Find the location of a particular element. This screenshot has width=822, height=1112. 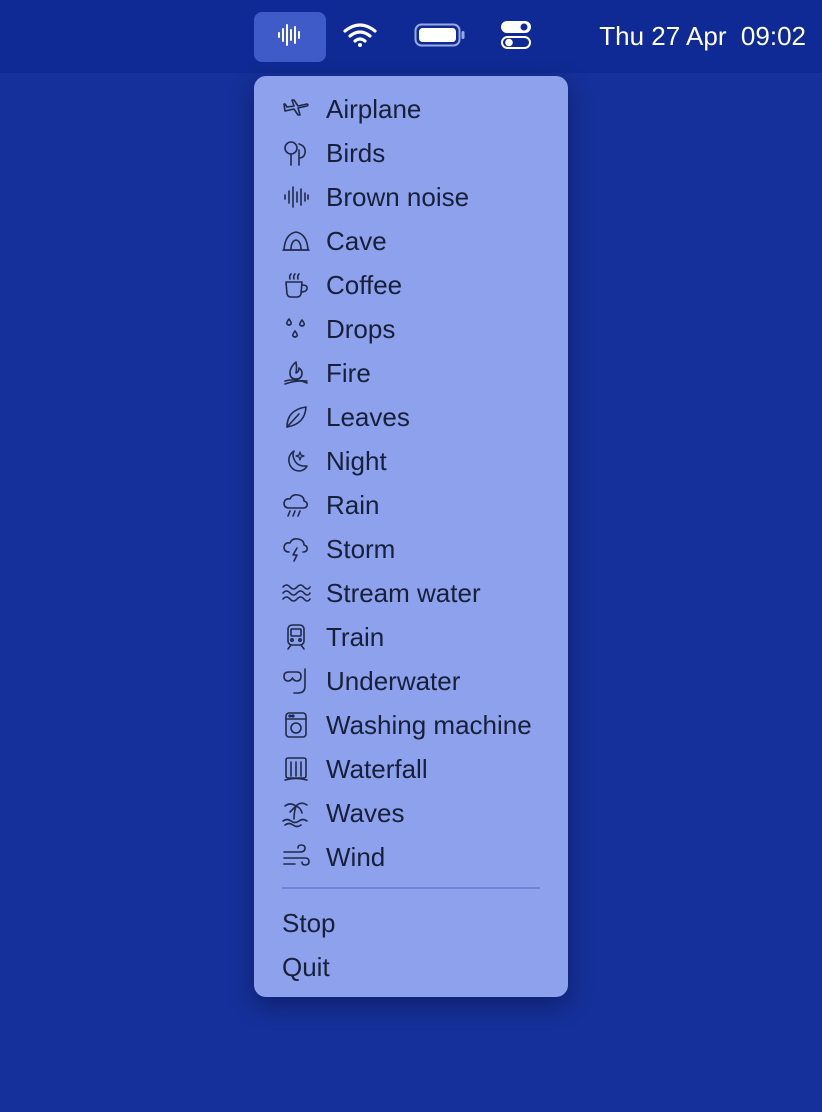

airplane-icon is located at coordinates (298, 109).